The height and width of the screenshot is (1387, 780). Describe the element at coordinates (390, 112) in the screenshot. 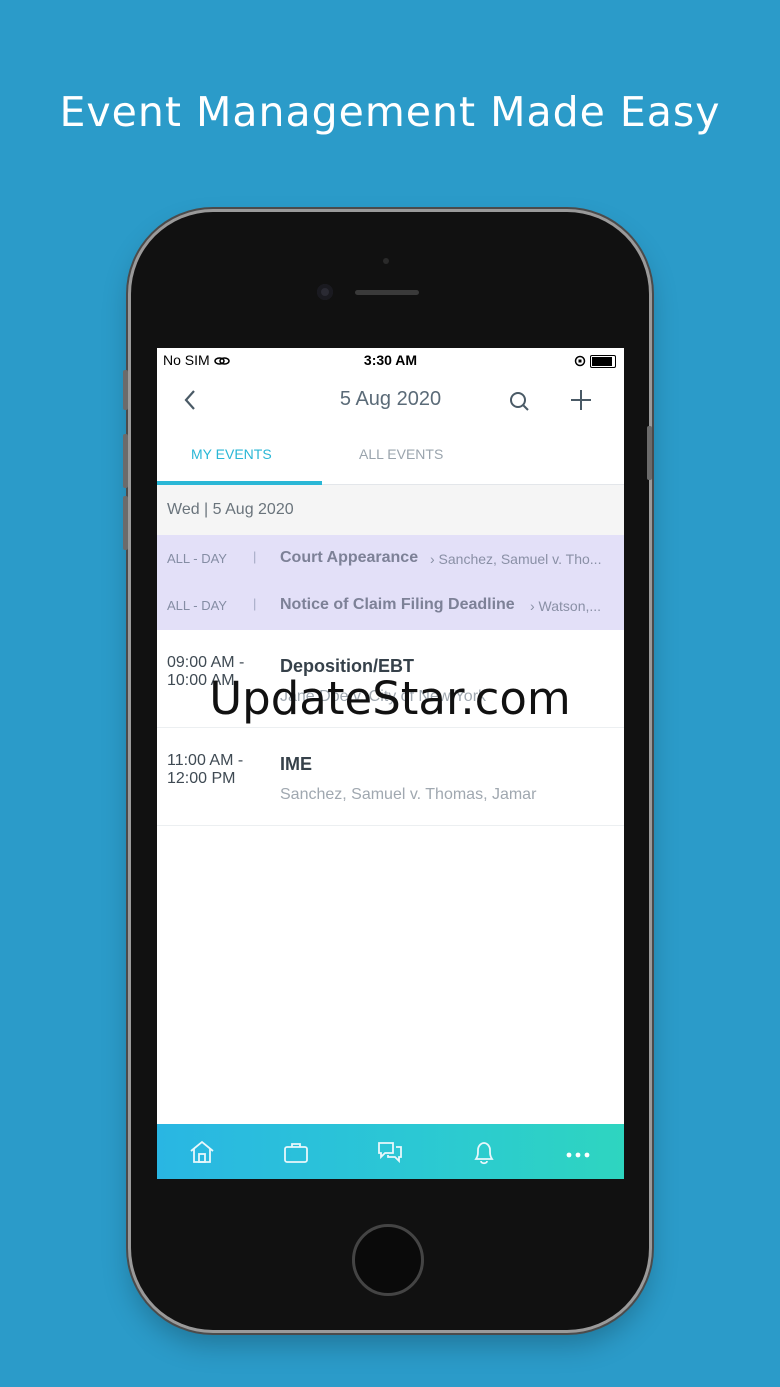

I see `headline: Event Management Made Easy` at that location.